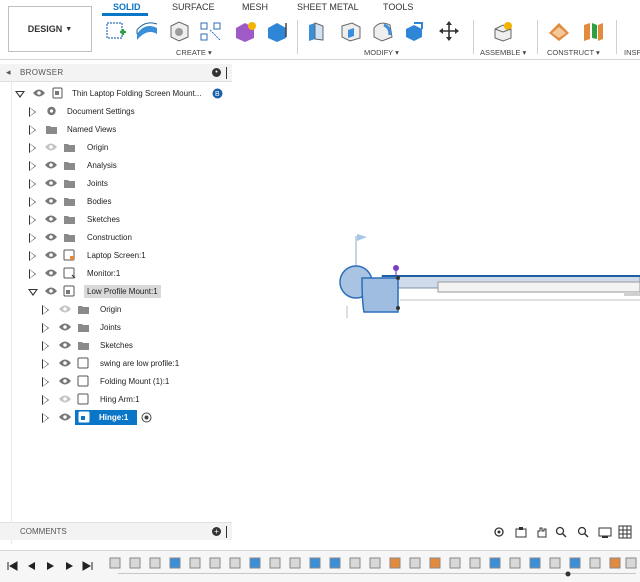  Describe the element at coordinates (116, 184) in the screenshot. I see `tree-item-joints: Joints` at that location.